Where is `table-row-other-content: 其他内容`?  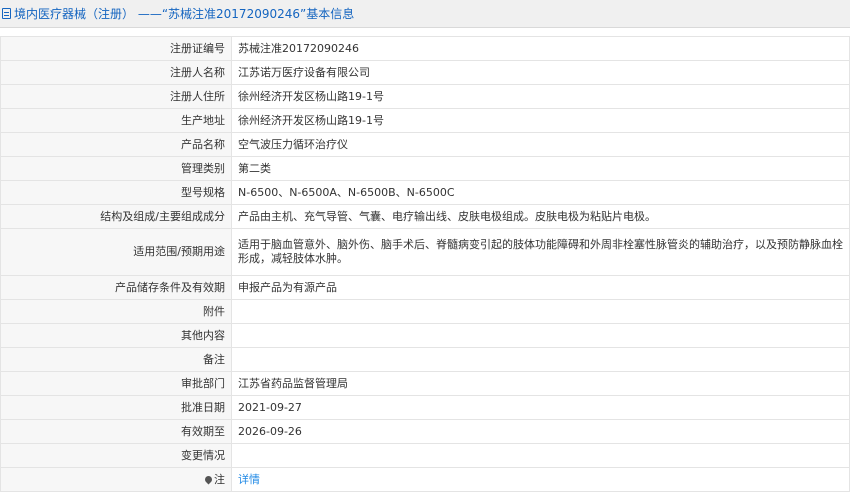 table-row-other-content: 其他内容 is located at coordinates (425, 335).